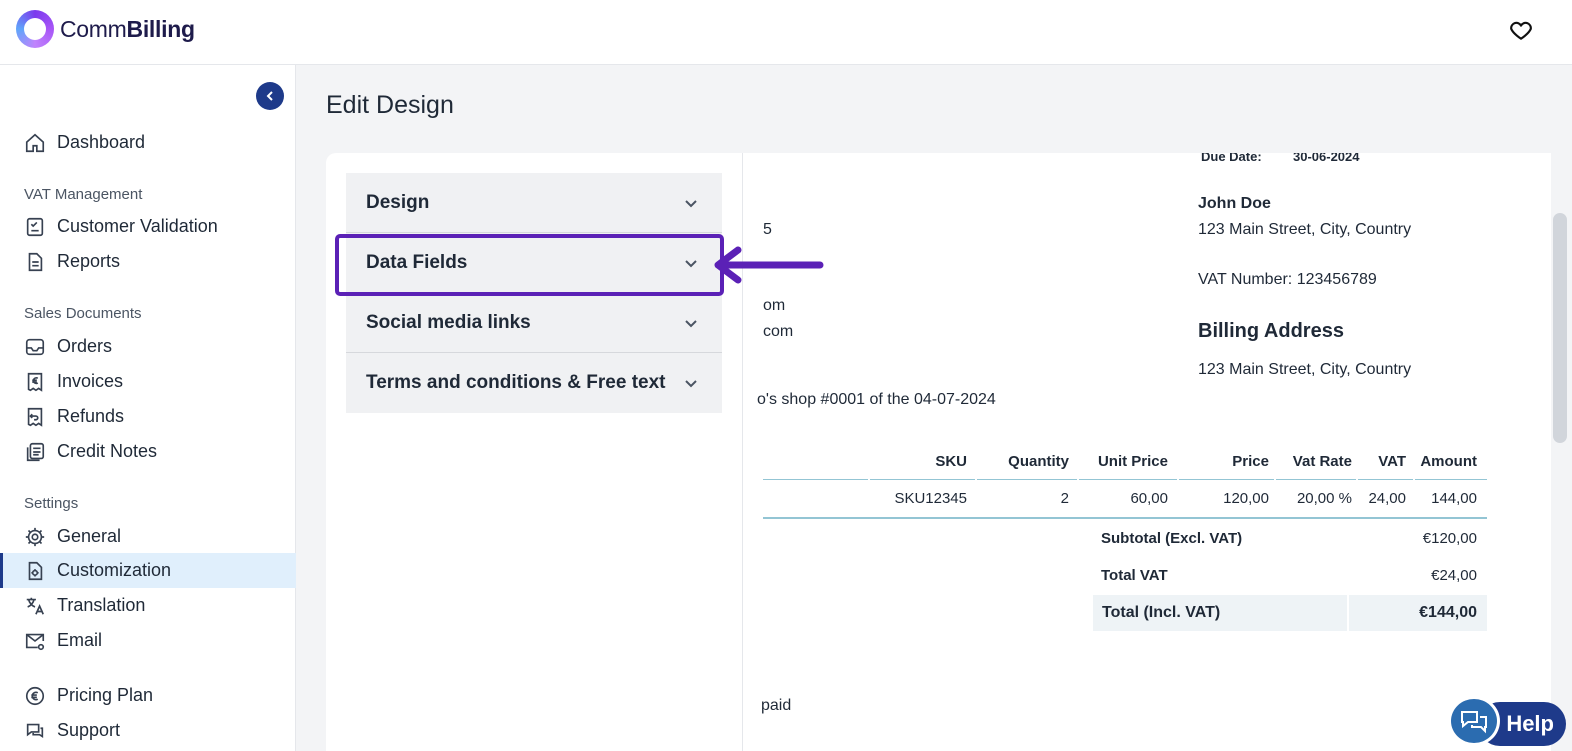  I want to click on seller-website-fragment: com, so click(778, 331).